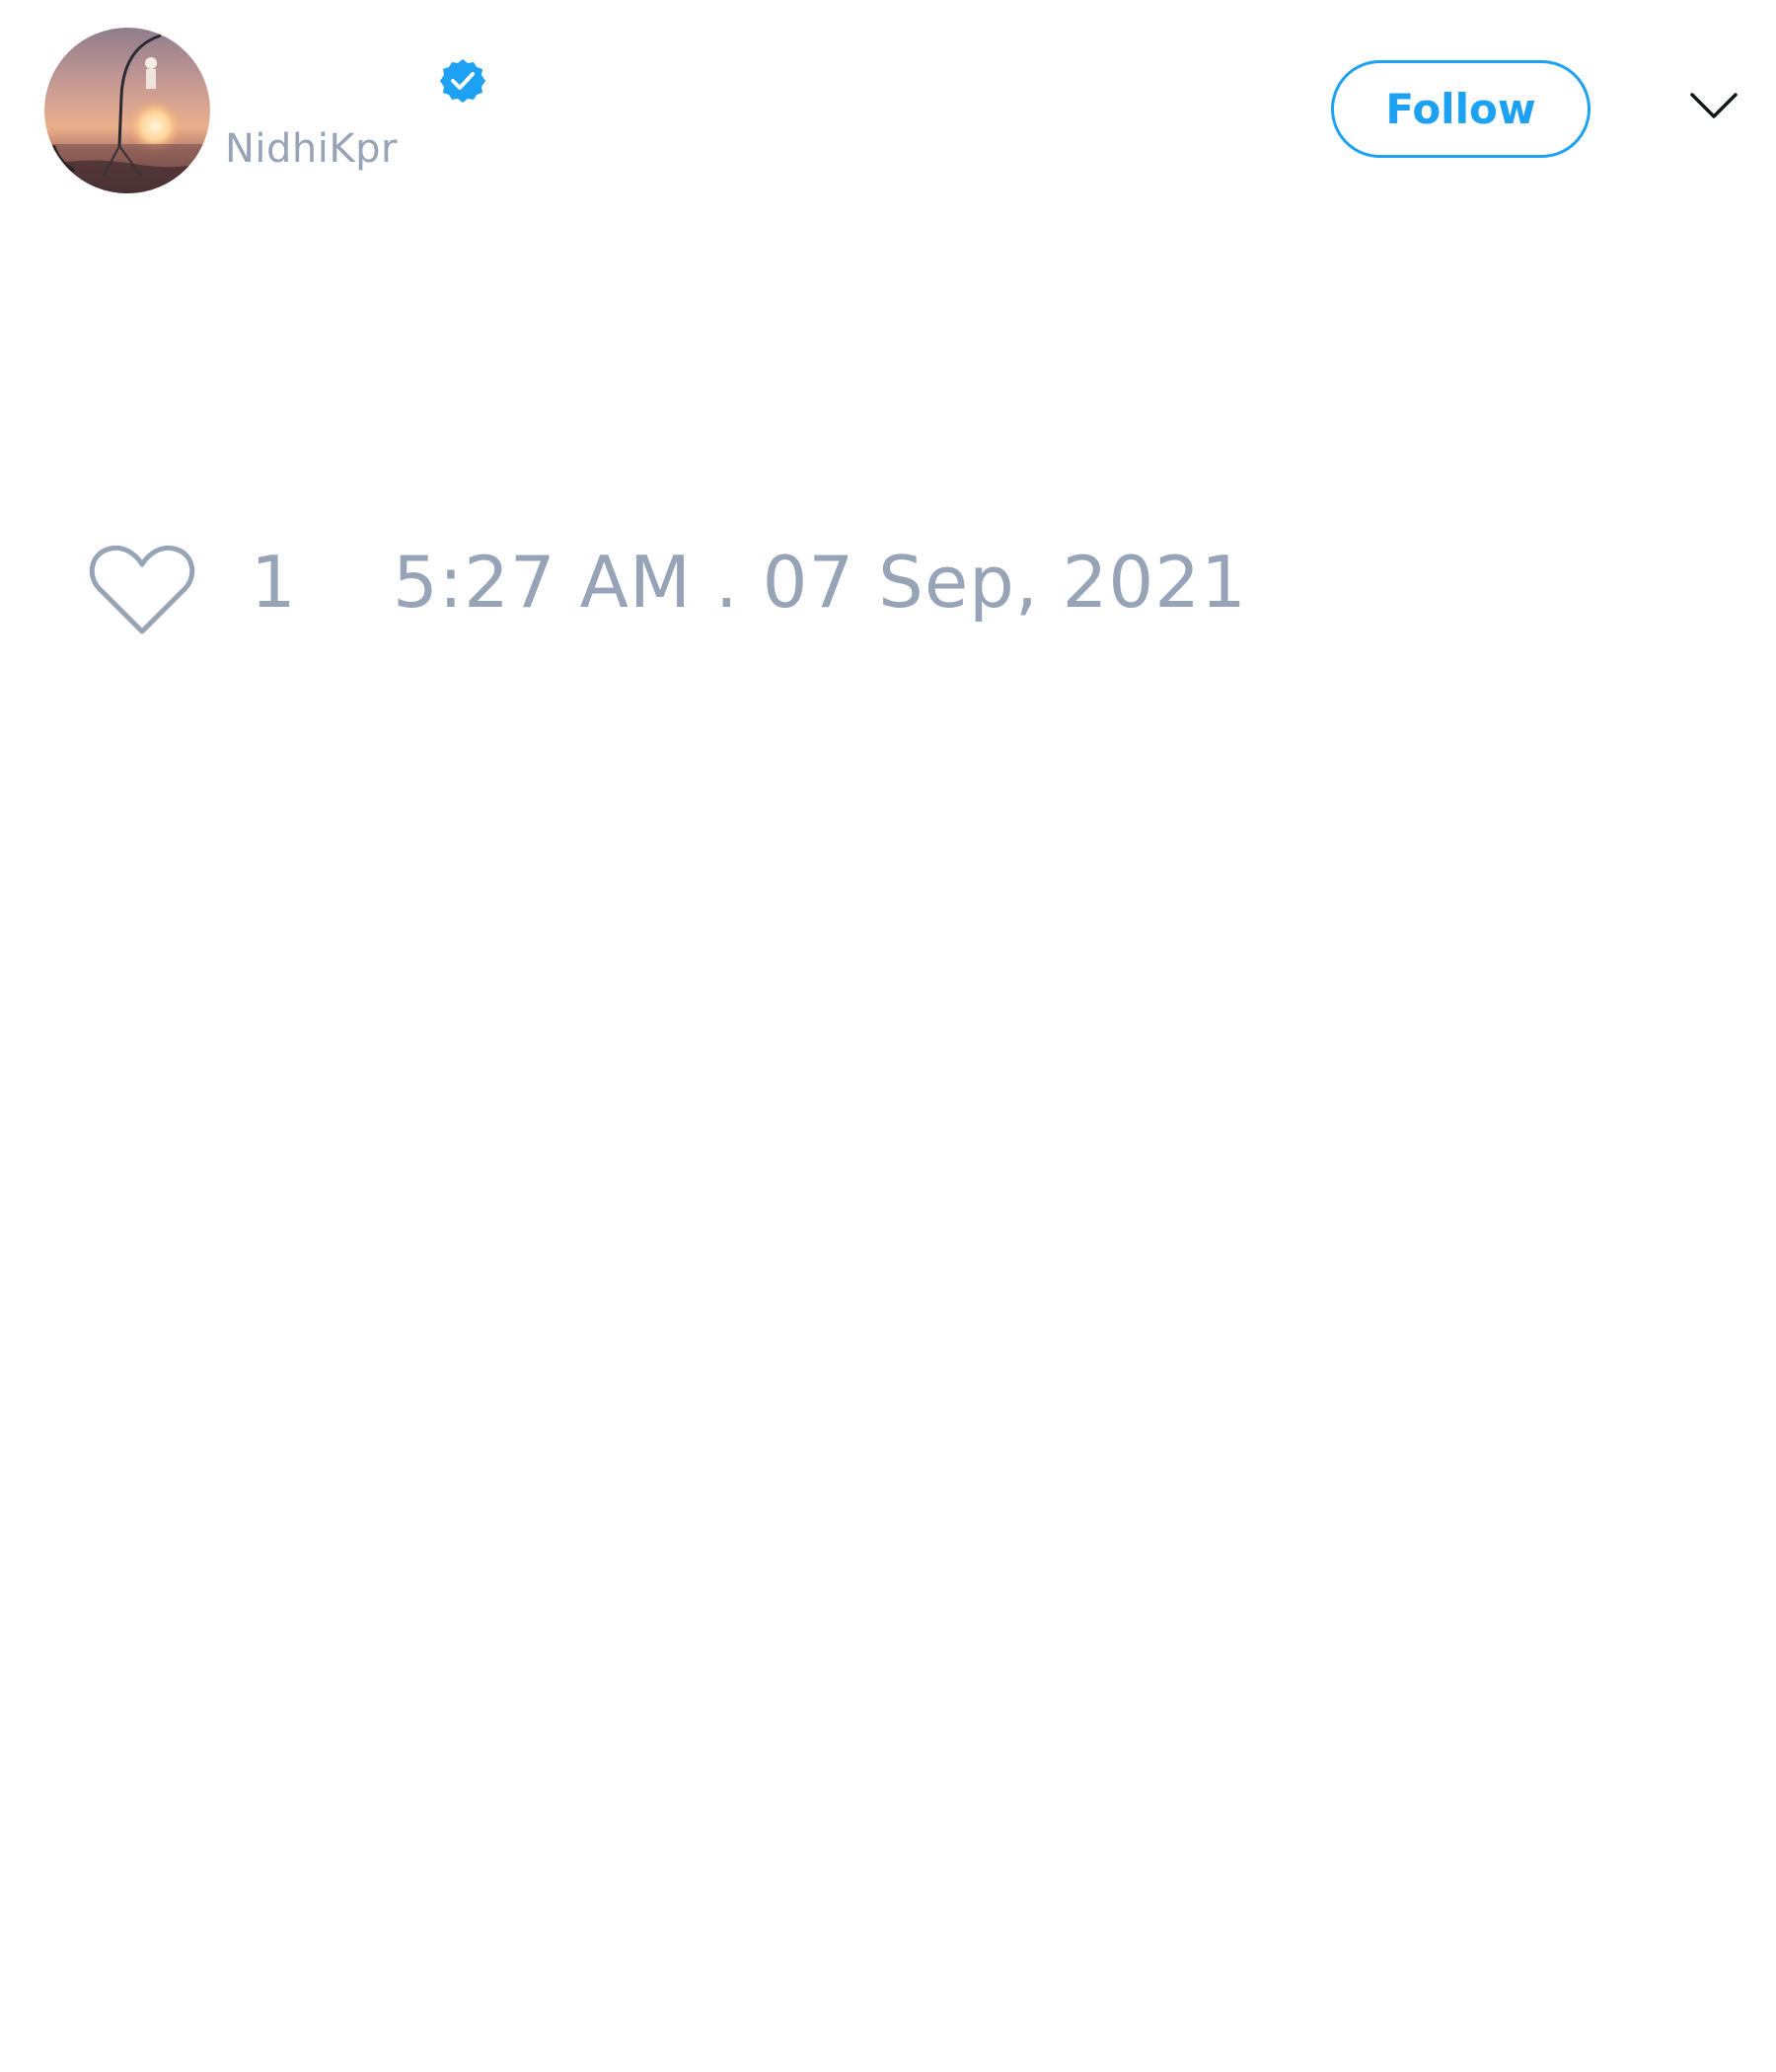 The image size is (1776, 2072). Describe the element at coordinates (820, 583) in the screenshot. I see `tweet-timestamp: 5:27 AM . 07 Sep, 2021` at that location.